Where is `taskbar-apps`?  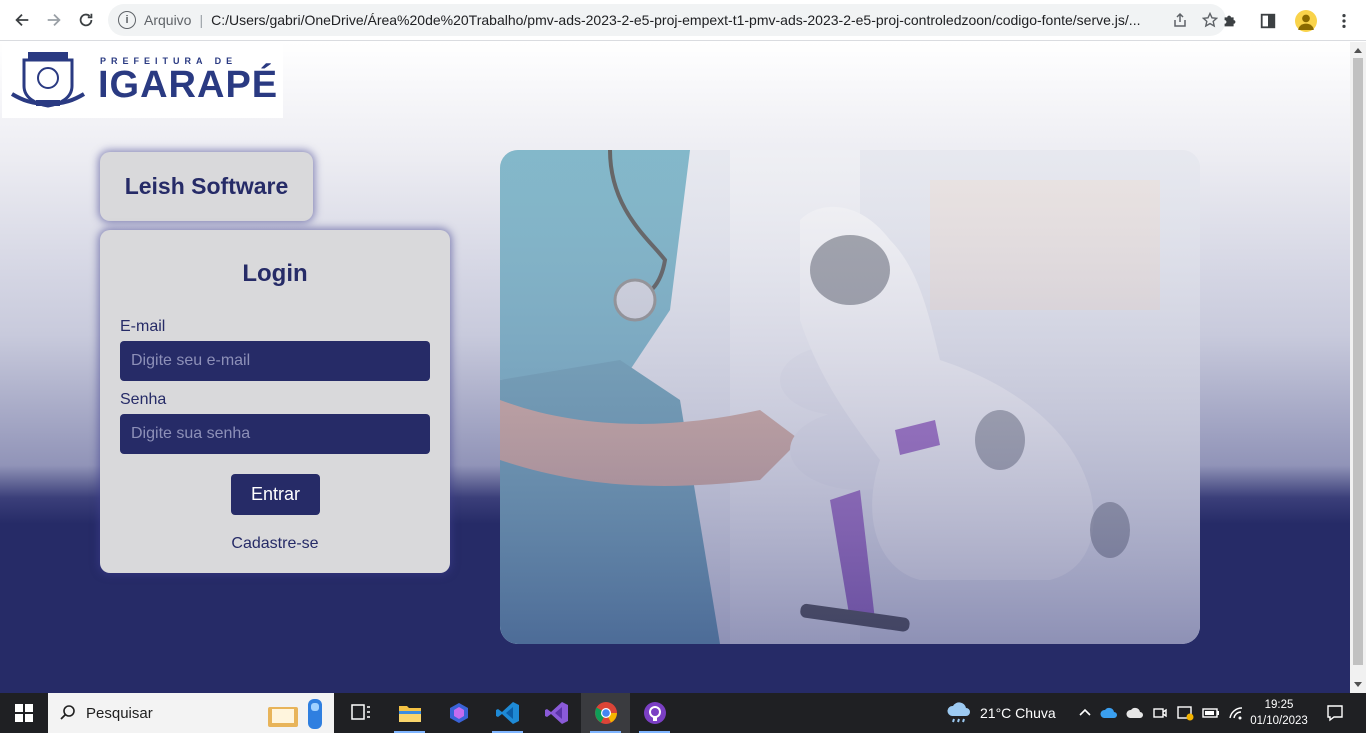 taskbar-apps is located at coordinates (507, 713).